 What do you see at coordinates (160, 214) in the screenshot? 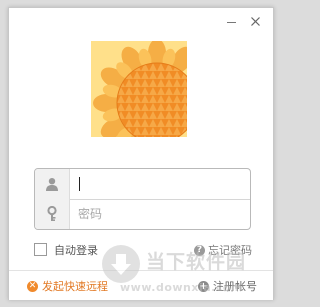
I see `password-input` at bounding box center [160, 214].